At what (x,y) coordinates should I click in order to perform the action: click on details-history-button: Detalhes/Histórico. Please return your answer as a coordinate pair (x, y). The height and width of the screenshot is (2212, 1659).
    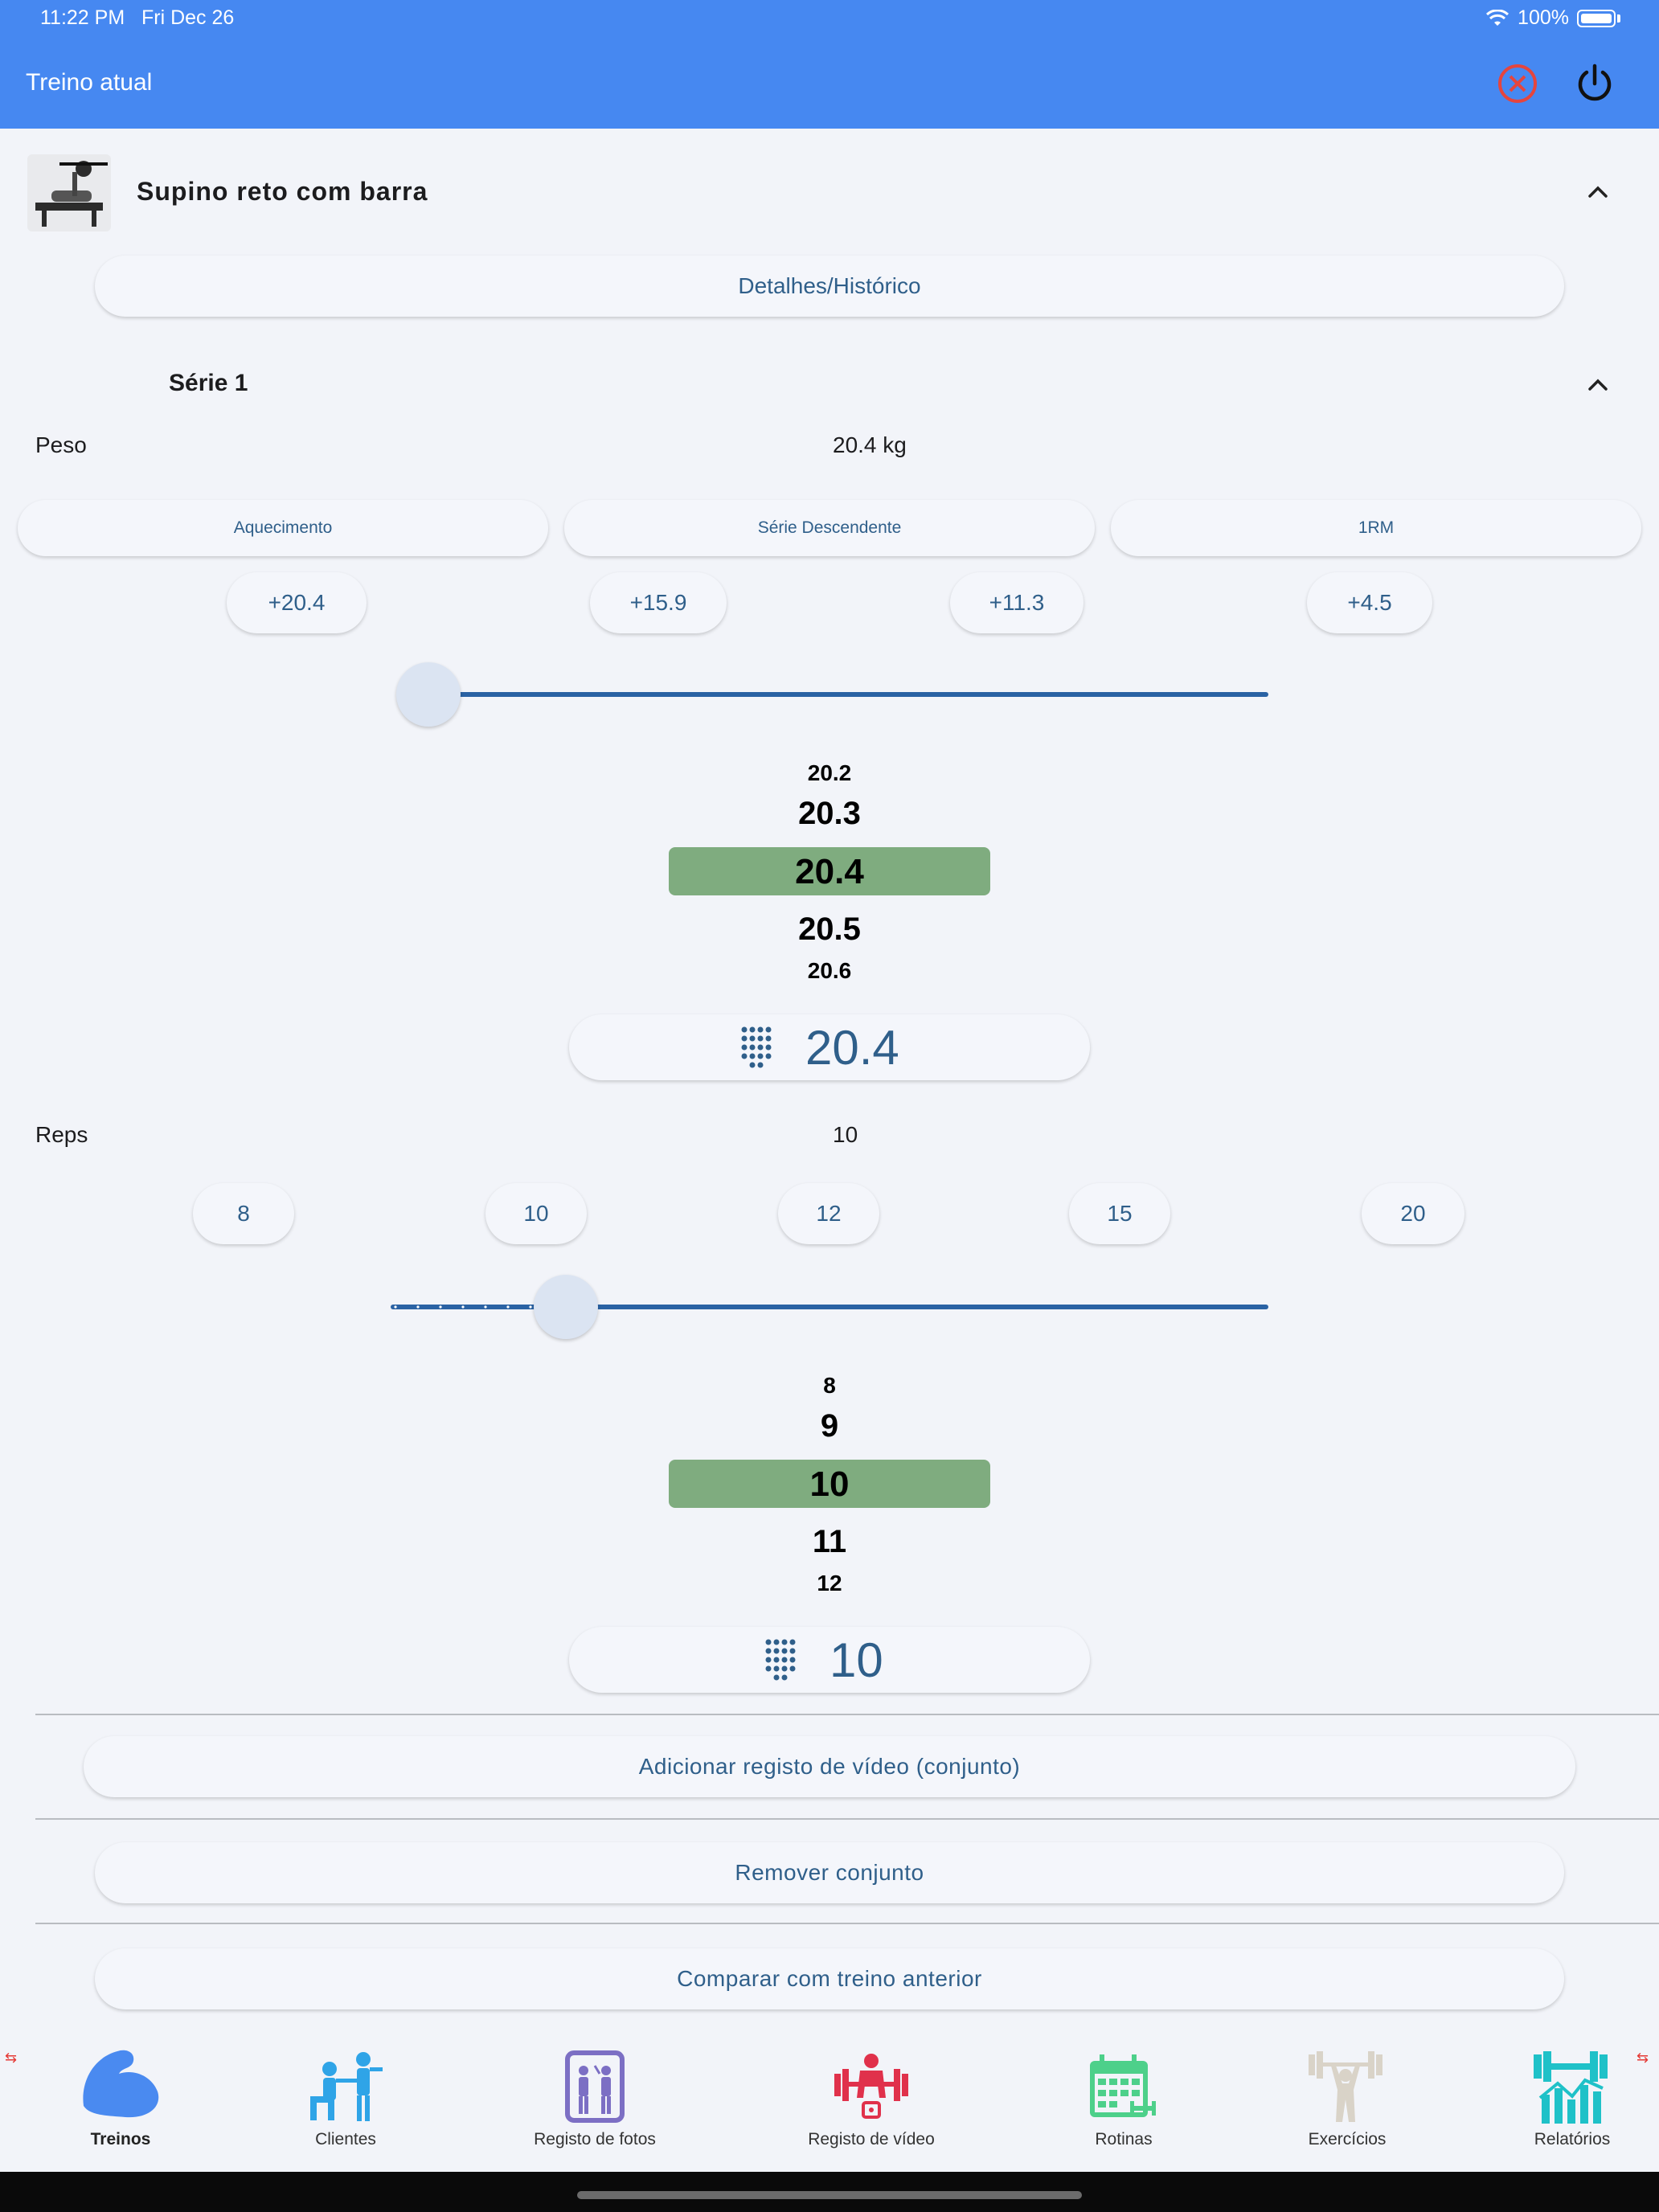
    Looking at the image, I should click on (829, 286).